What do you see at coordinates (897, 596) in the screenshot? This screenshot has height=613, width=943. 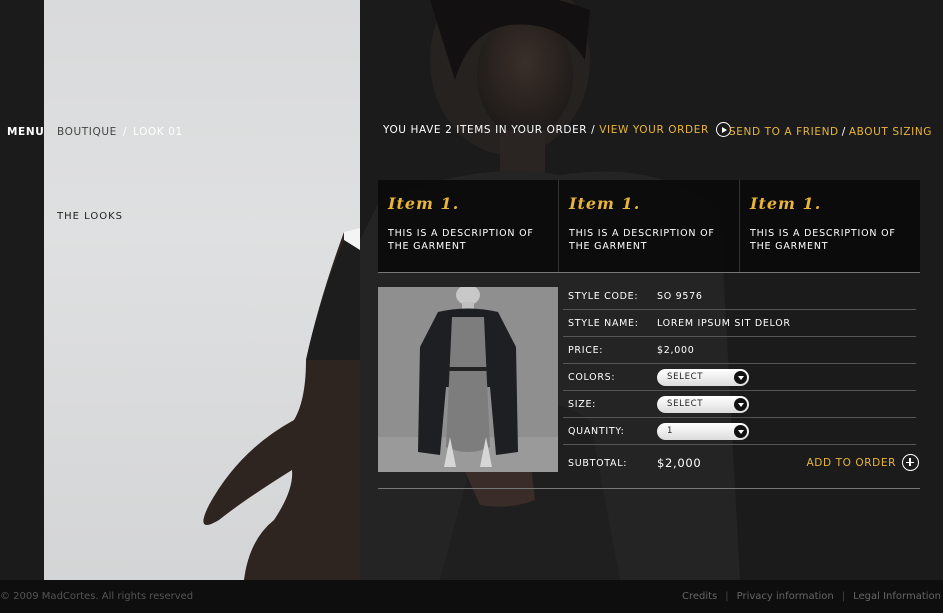 I see `footer-link-legal: Legal Information` at bounding box center [897, 596].